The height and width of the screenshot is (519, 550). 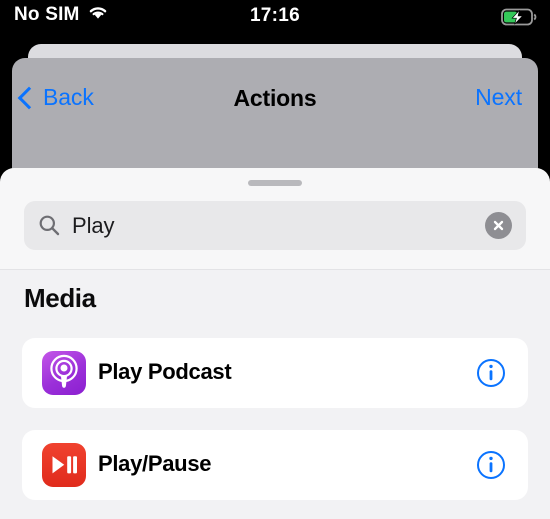 I want to click on status-bar: No SIM 17:16, so click(x=275, y=21).